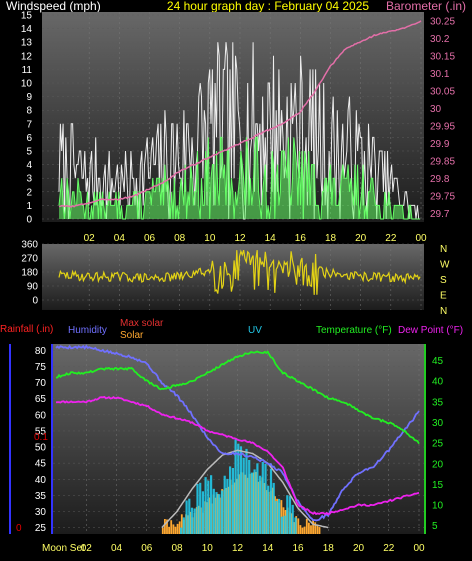  I want to click on direction-tick: 90, so click(33, 287).